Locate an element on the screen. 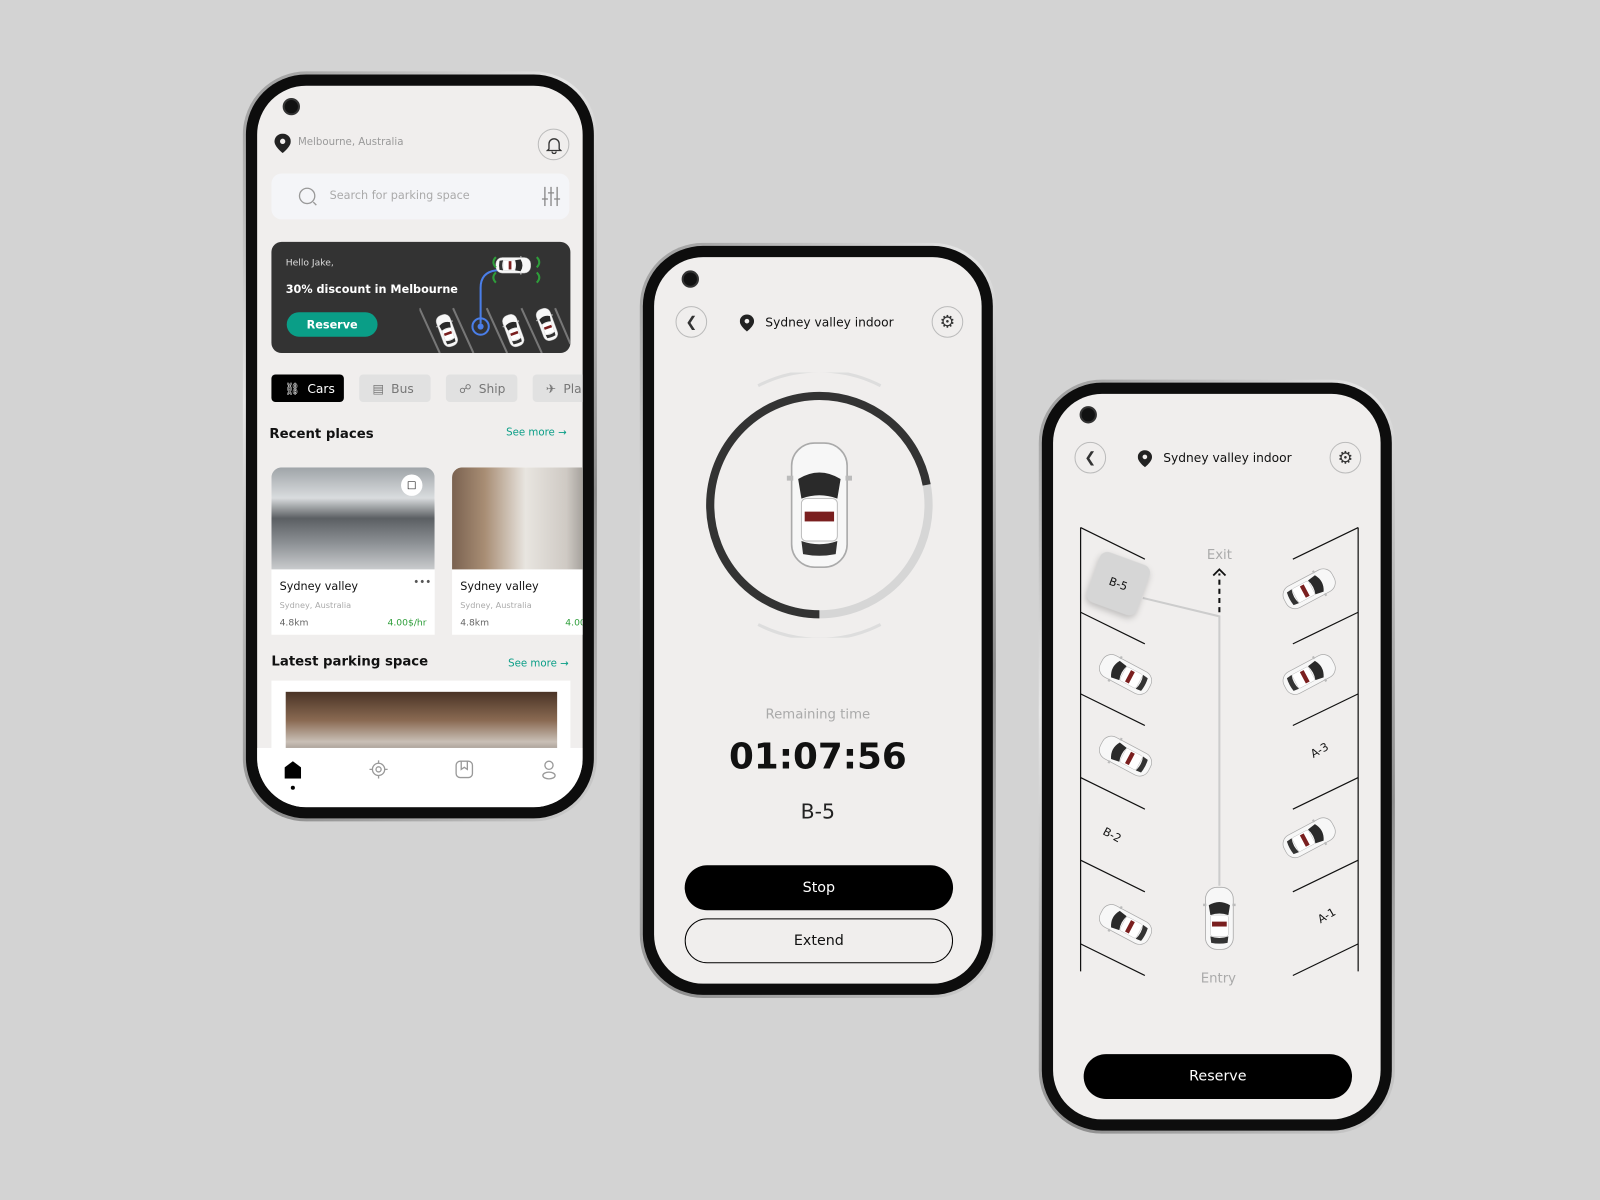  promo-reserve-button: Reserve is located at coordinates (332, 324).